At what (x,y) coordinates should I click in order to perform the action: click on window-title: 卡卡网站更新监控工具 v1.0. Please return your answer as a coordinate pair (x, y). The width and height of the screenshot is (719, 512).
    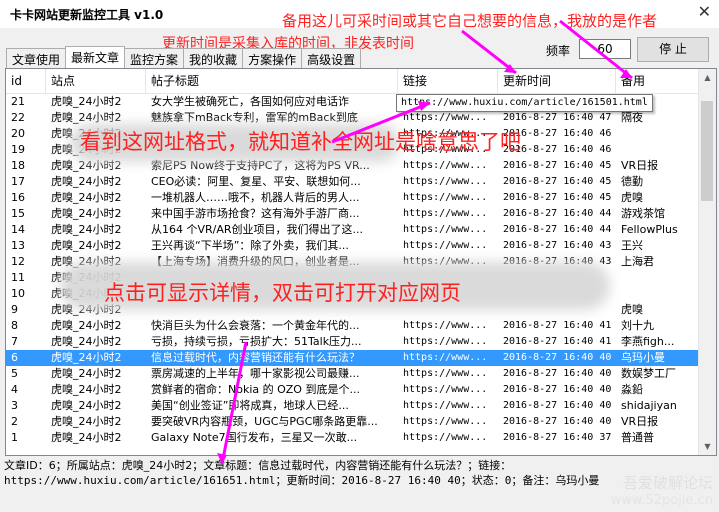
    Looking at the image, I should click on (87, 15).